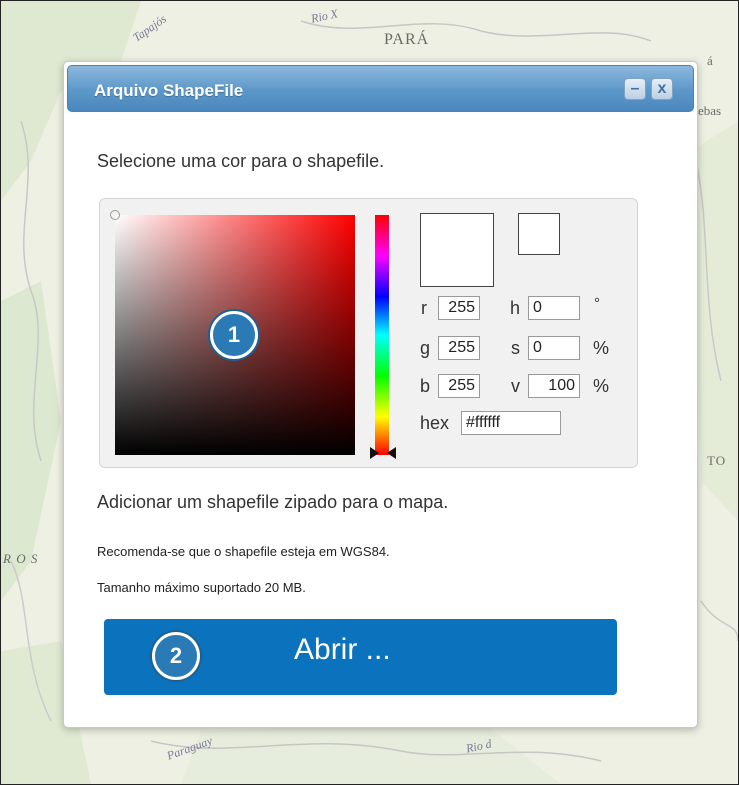 The height and width of the screenshot is (785, 739). Describe the element at coordinates (459, 348) in the screenshot. I see `g-input` at that location.